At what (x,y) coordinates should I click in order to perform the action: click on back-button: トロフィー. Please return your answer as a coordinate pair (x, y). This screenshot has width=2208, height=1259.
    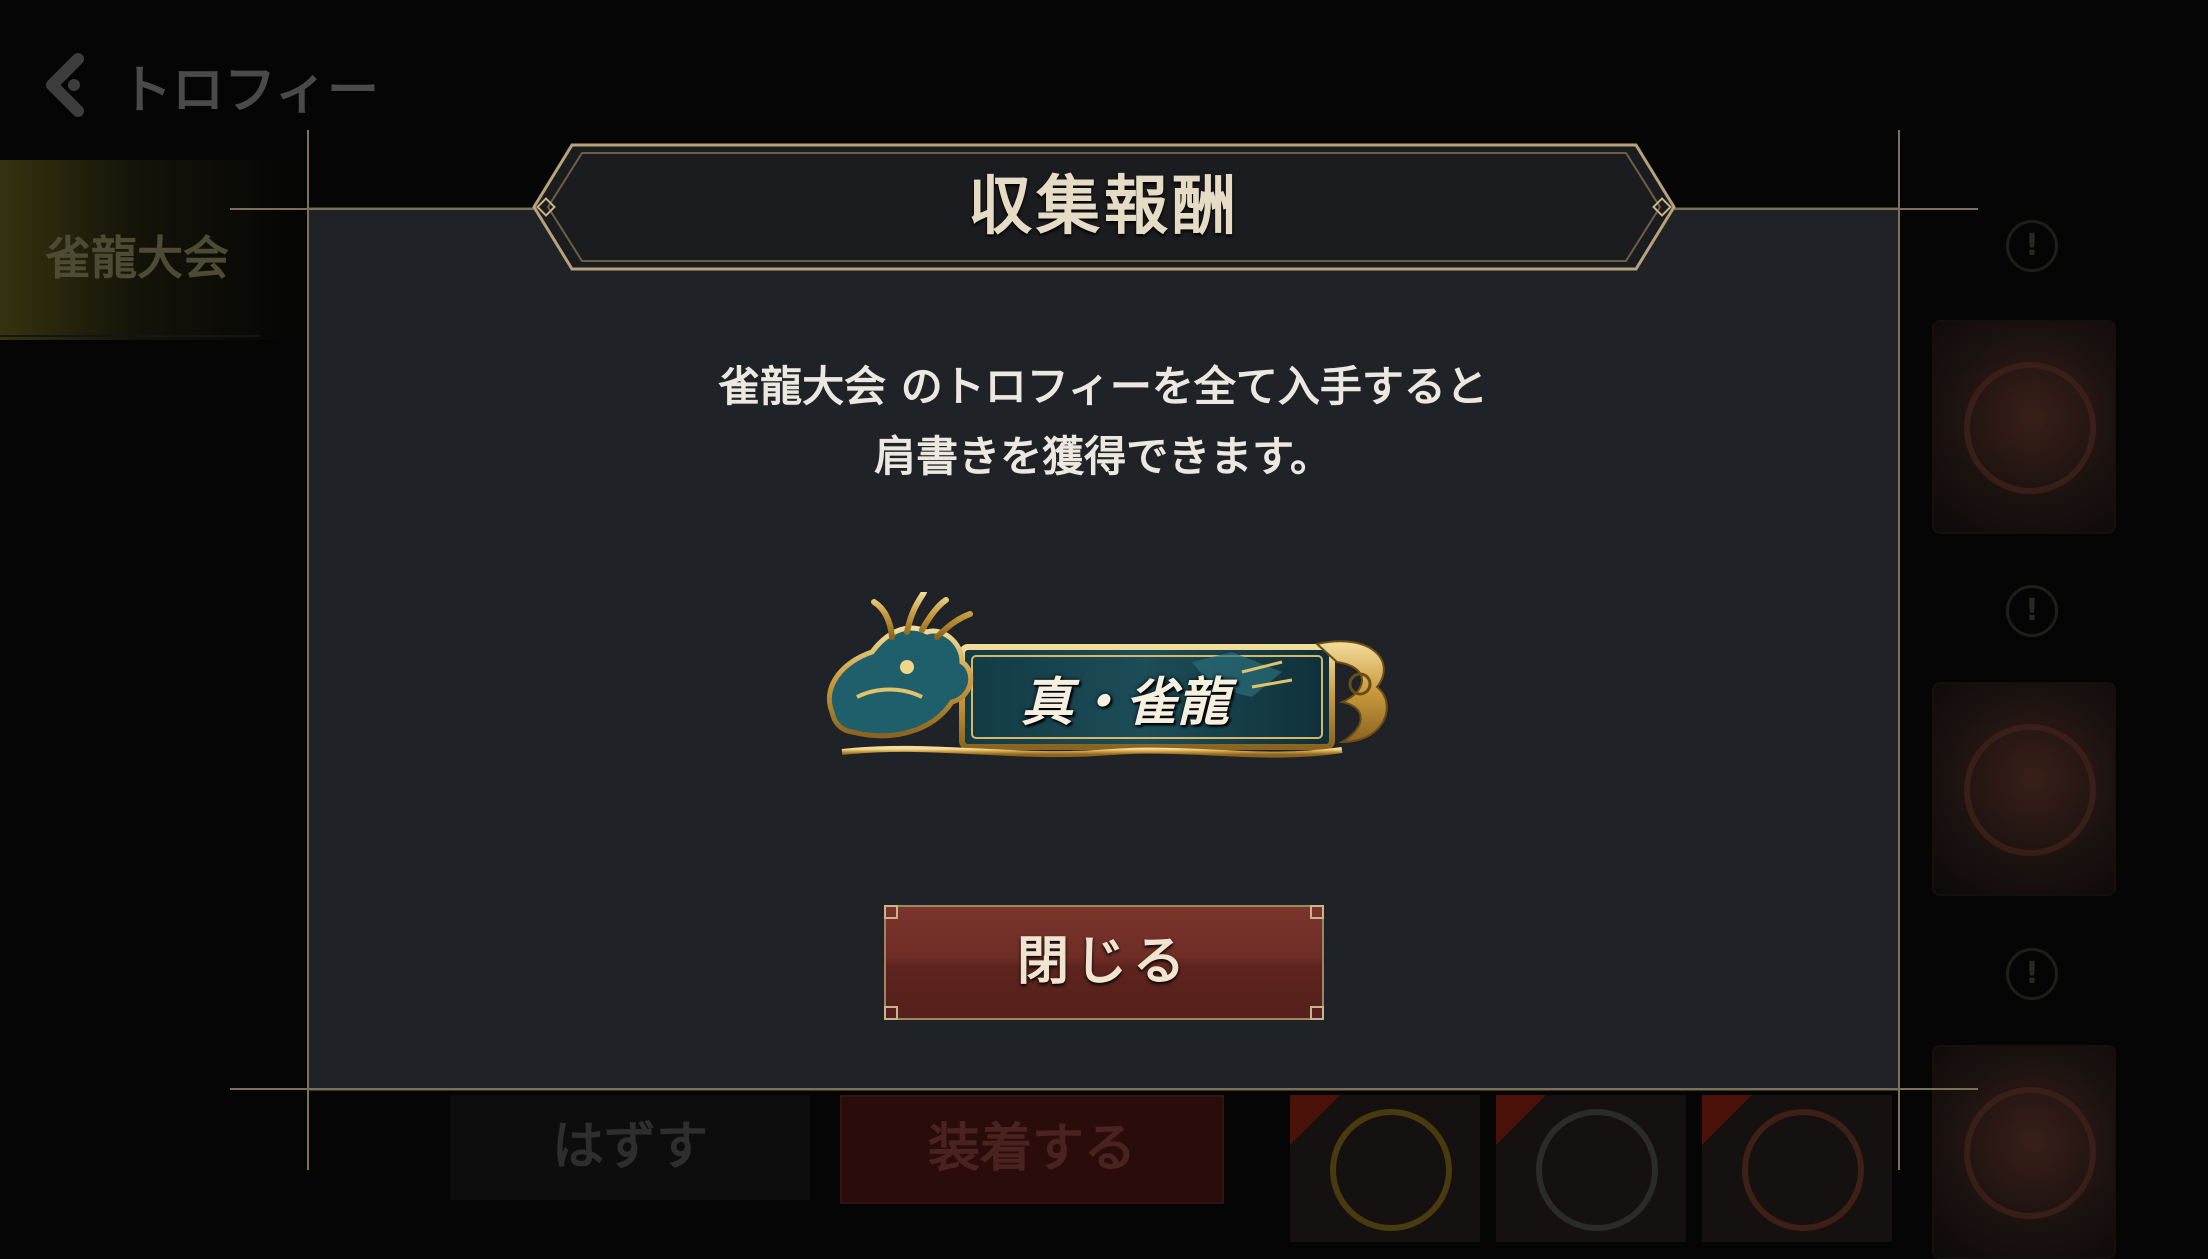
    Looking at the image, I should click on (208, 85).